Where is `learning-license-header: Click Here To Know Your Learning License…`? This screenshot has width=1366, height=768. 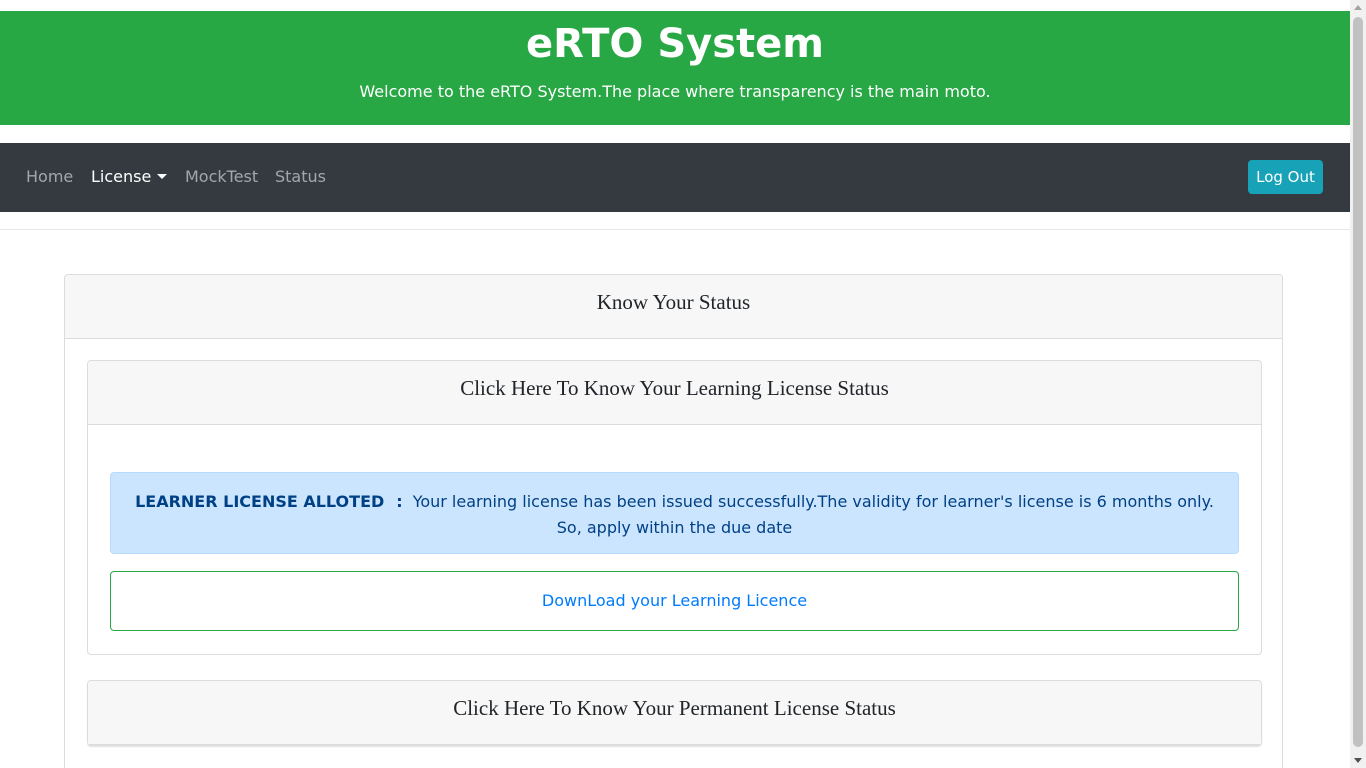 learning-license-header: Click Here To Know Your Learning License… is located at coordinates (674, 393).